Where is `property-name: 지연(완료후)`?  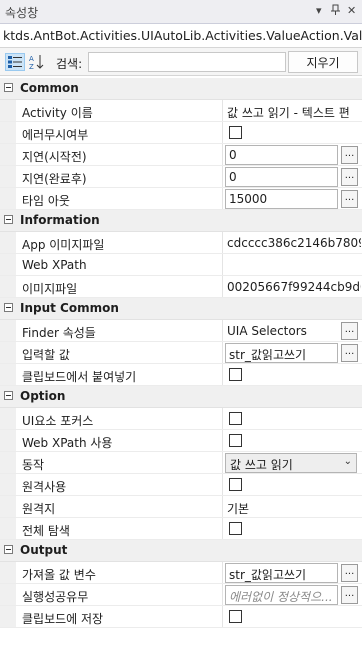
property-name: 지연(완료후) is located at coordinates (54, 179).